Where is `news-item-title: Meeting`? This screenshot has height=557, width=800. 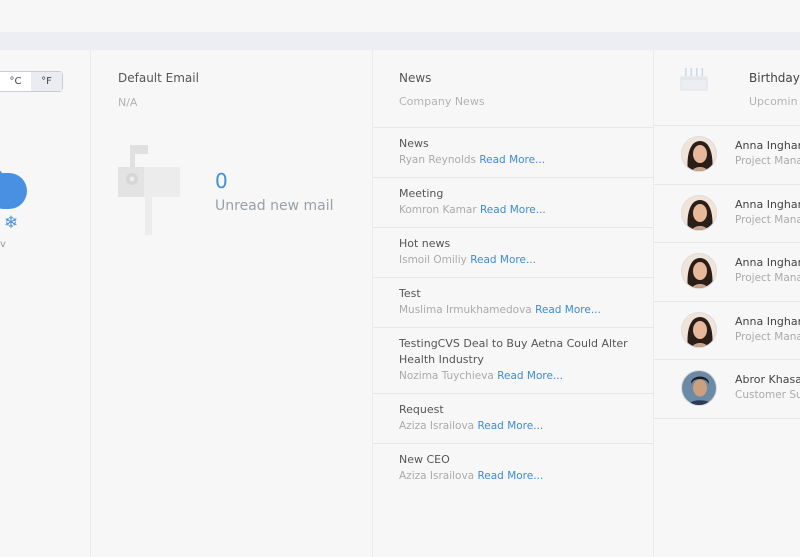 news-item-title: Meeting is located at coordinates (421, 193).